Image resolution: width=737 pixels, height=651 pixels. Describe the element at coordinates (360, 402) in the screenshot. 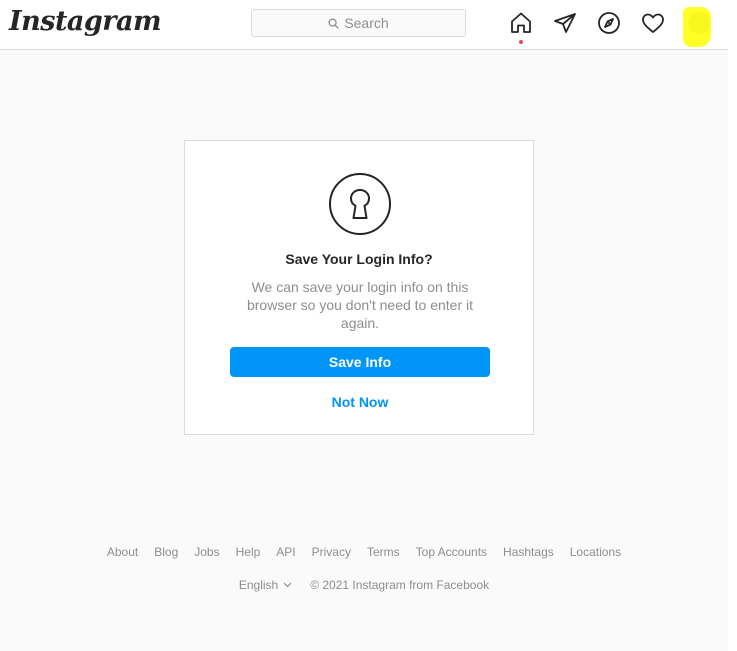

I see `not-now-button: Not Now` at that location.